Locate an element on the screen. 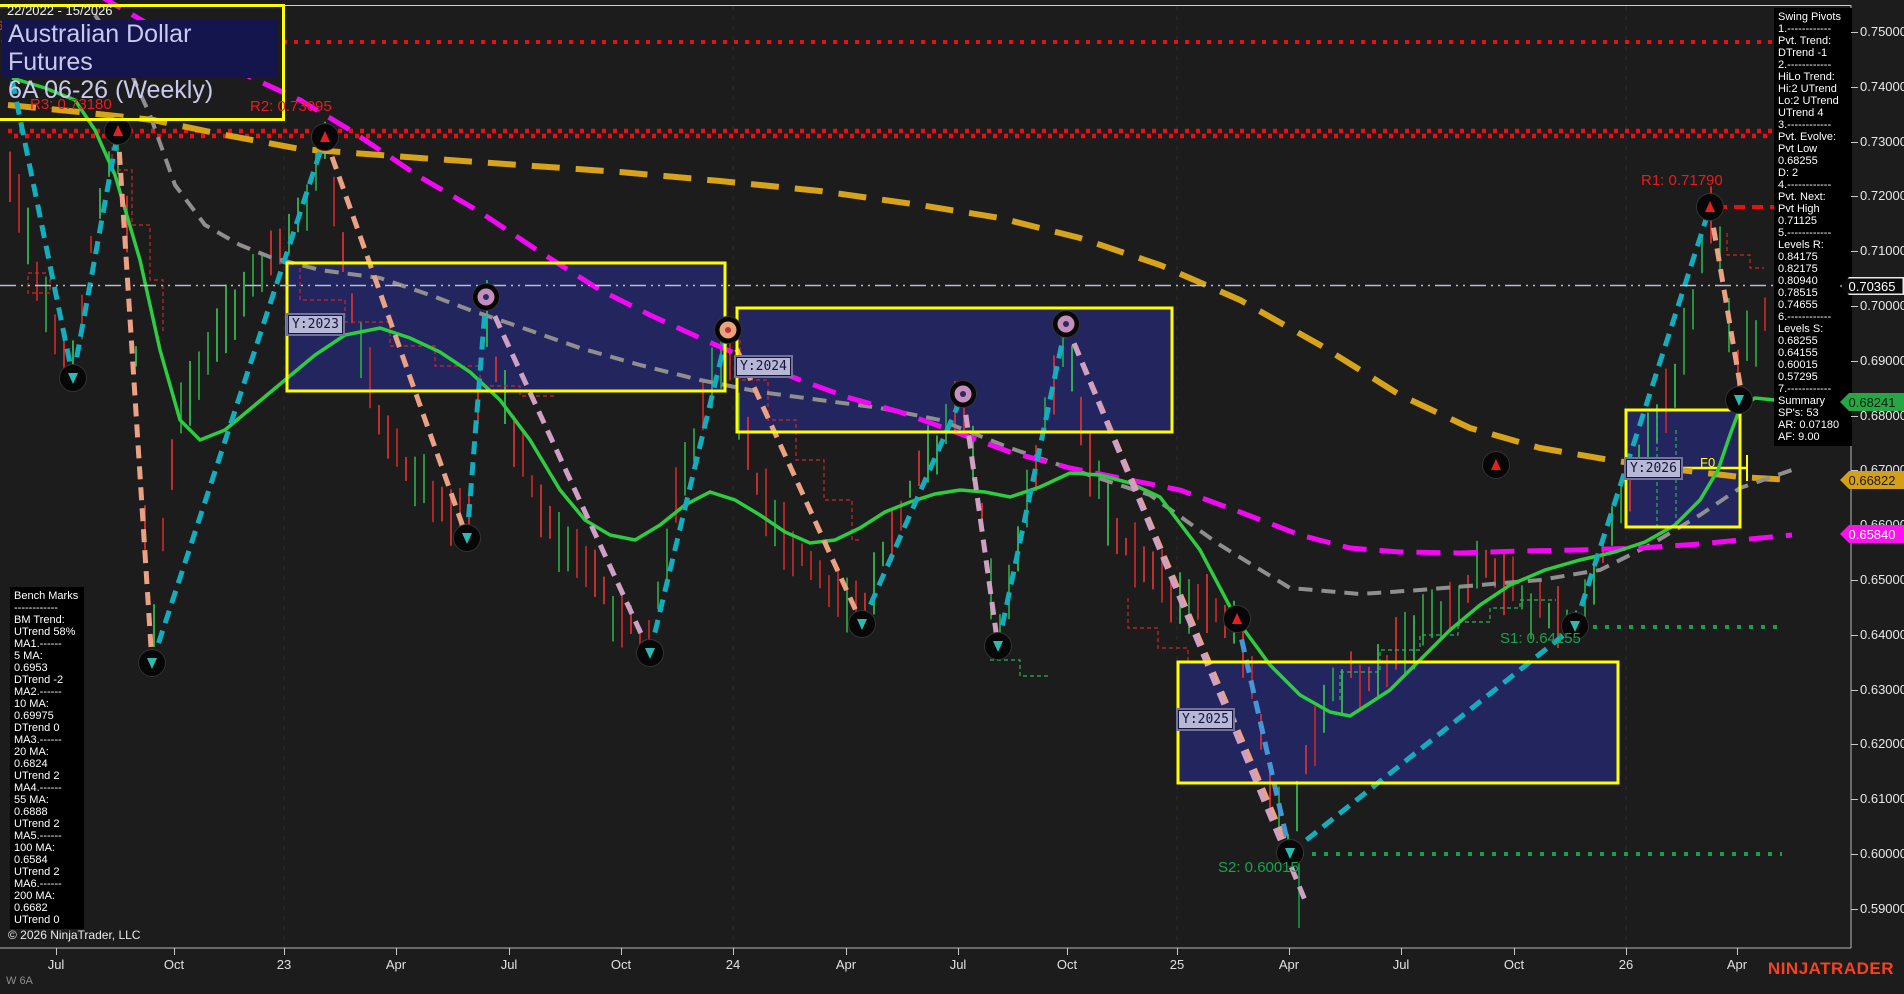 This screenshot has height=994, width=1904. time-tick-label: 24 is located at coordinates (733, 964).